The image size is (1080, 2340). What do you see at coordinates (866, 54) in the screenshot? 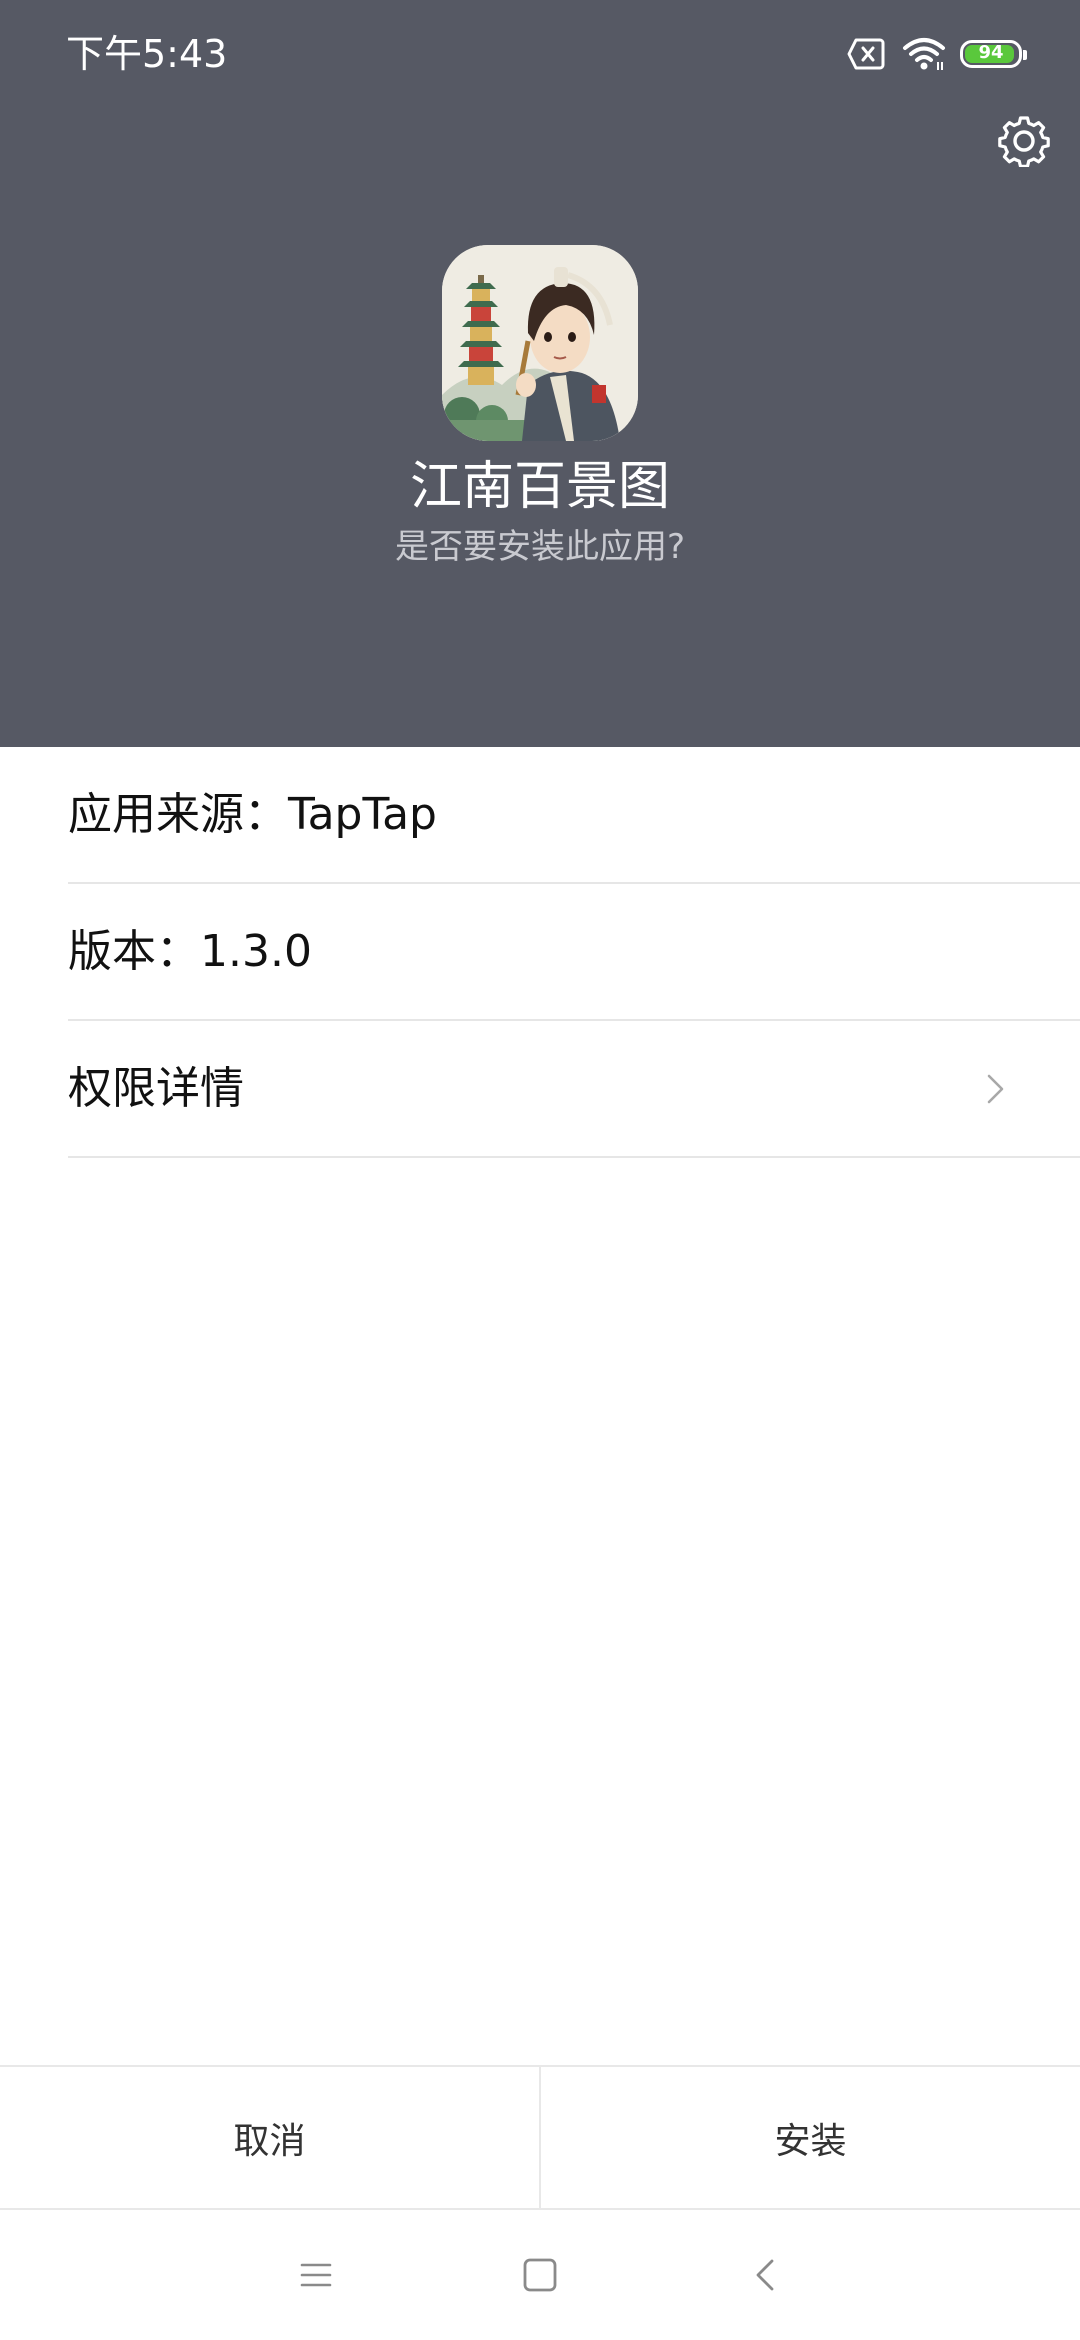
I see `sim-no-service-icon` at bounding box center [866, 54].